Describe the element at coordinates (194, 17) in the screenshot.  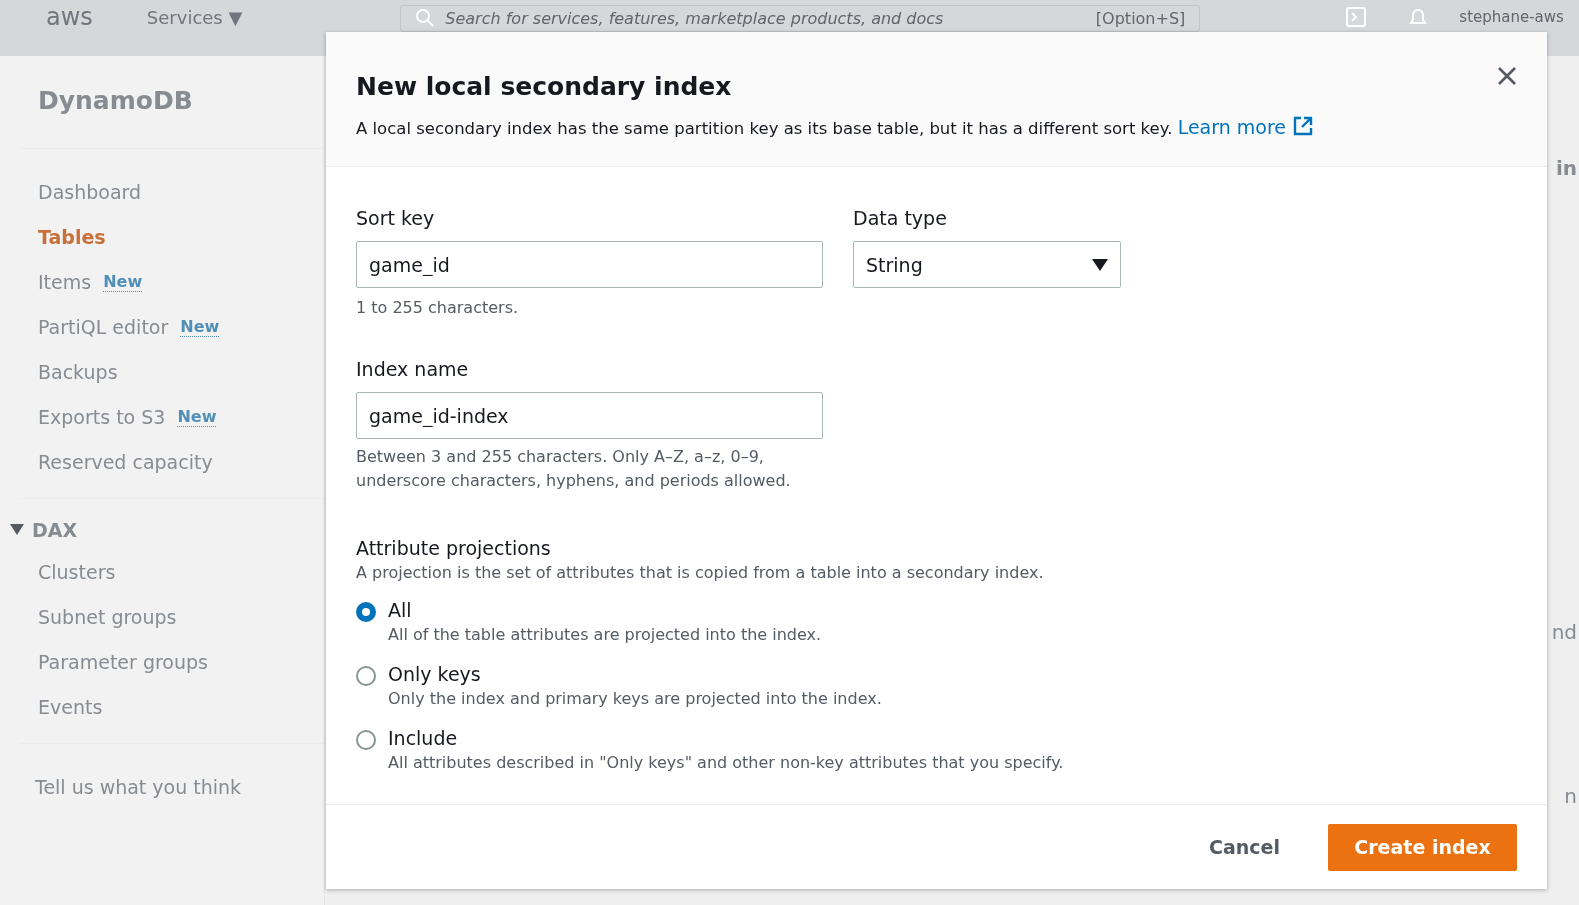
I see `services-menu: Services ▼` at that location.